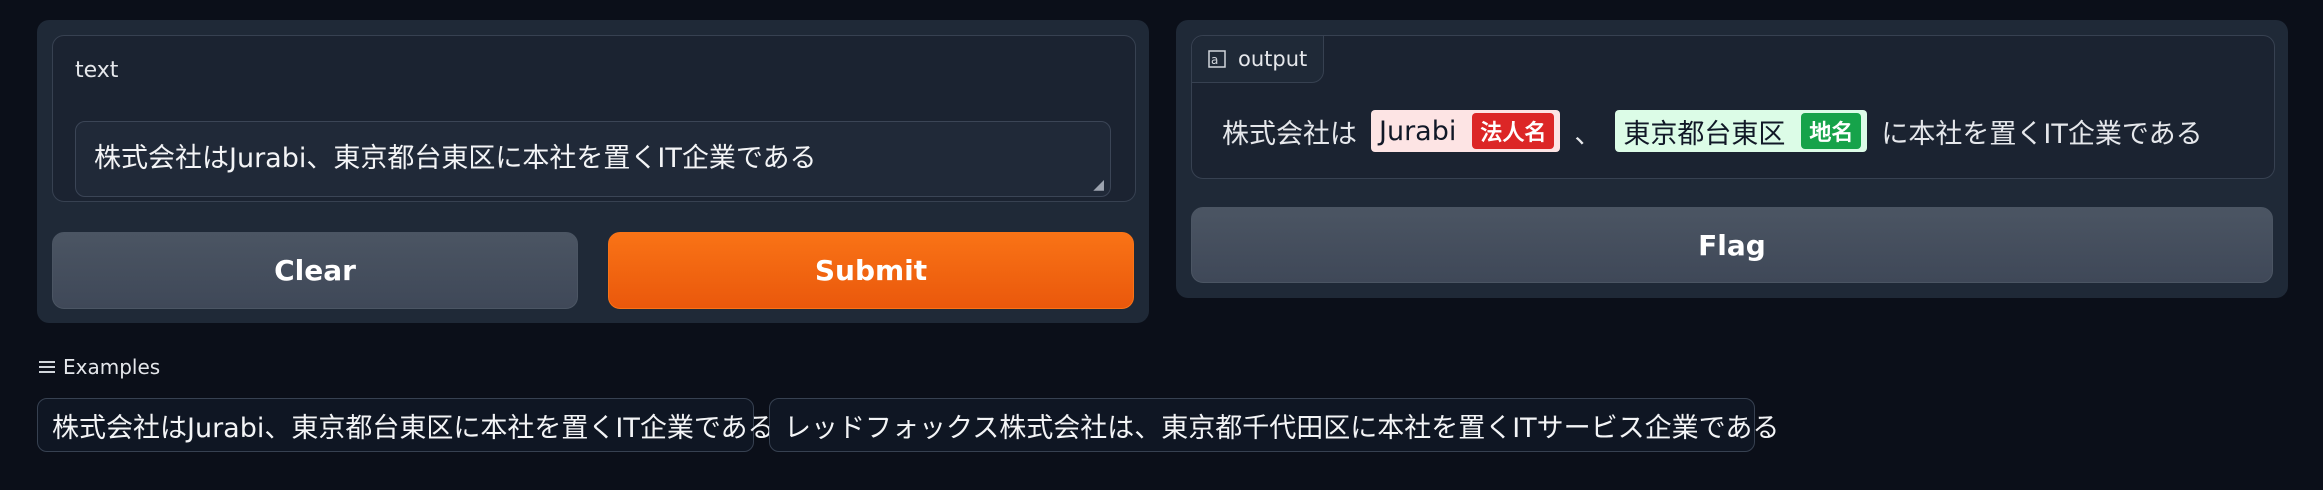  Describe the element at coordinates (112, 367) in the screenshot. I see `examples-label: Examples` at that location.